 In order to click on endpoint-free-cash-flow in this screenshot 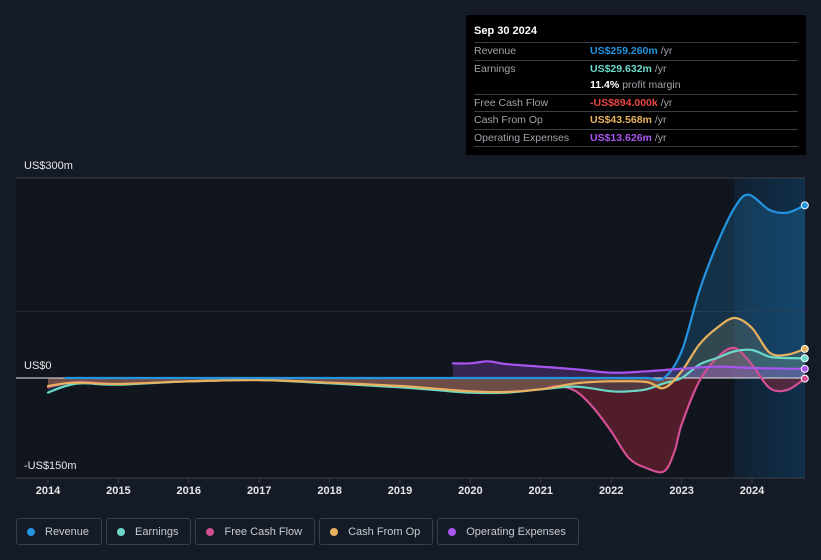, I will do `click(804, 378)`.